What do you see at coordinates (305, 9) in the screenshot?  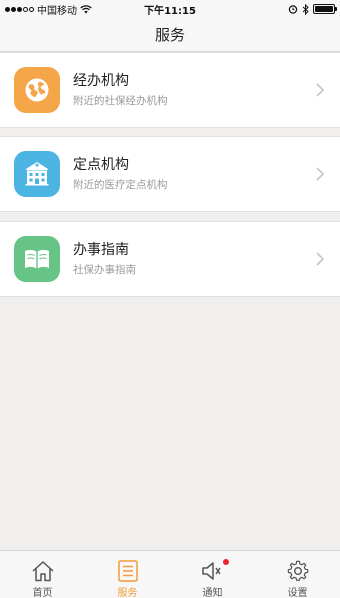 I see `bluetooth-icon` at bounding box center [305, 9].